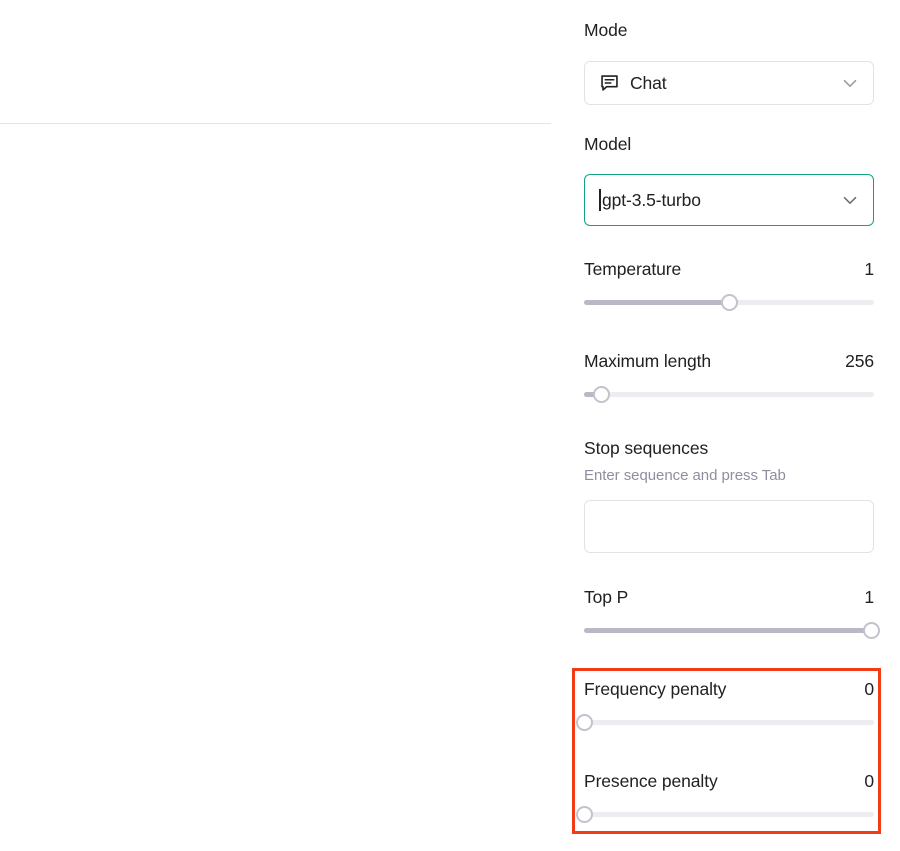 This screenshot has height=851, width=900. What do you see at coordinates (600, 200) in the screenshot?
I see `text-cursor` at bounding box center [600, 200].